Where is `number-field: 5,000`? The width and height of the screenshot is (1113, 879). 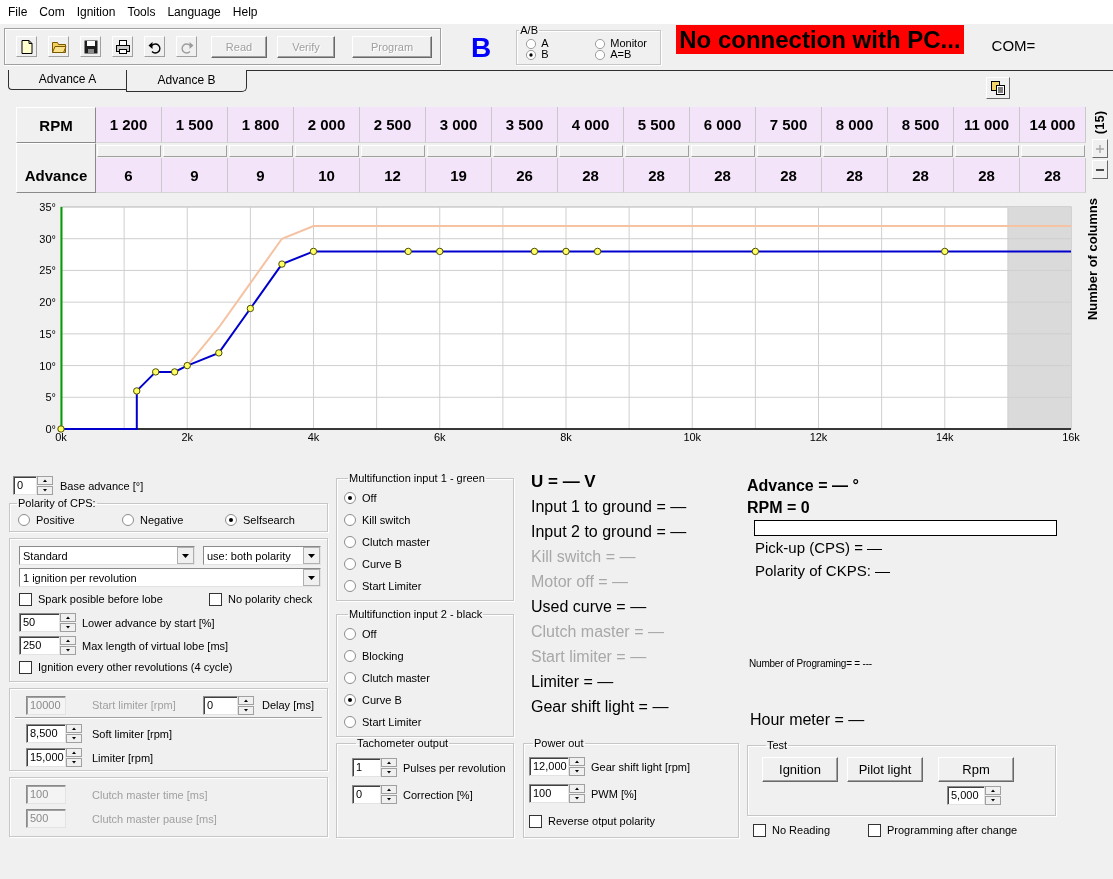
number-field: 5,000 is located at coordinates (966, 795).